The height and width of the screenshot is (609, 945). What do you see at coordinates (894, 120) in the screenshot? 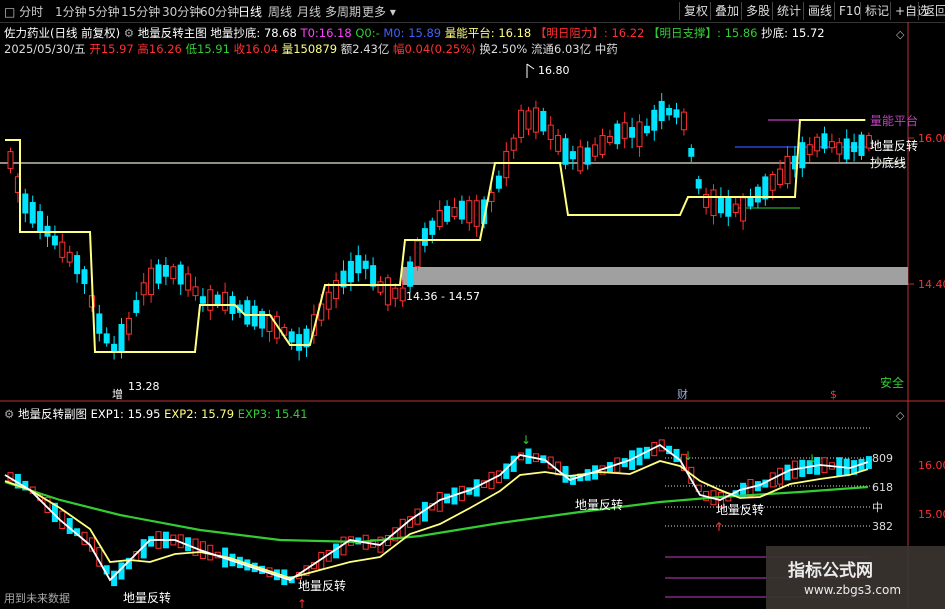
I see `label-lnpt: 量能平台` at bounding box center [894, 120].